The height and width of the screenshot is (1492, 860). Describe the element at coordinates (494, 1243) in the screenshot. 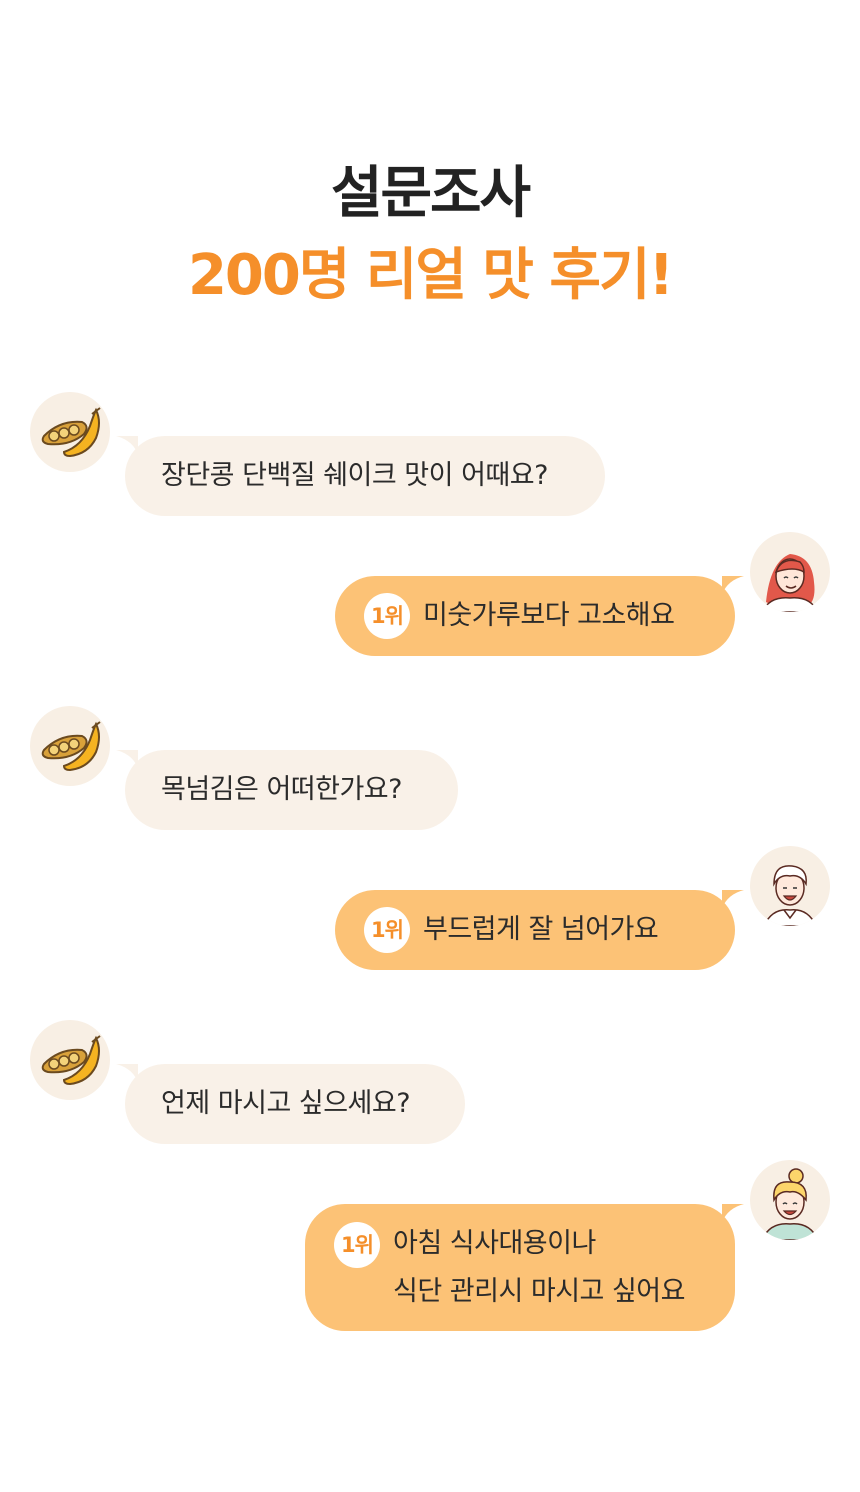

I see `answer-text-line-1: 아침 식사대용이나` at that location.